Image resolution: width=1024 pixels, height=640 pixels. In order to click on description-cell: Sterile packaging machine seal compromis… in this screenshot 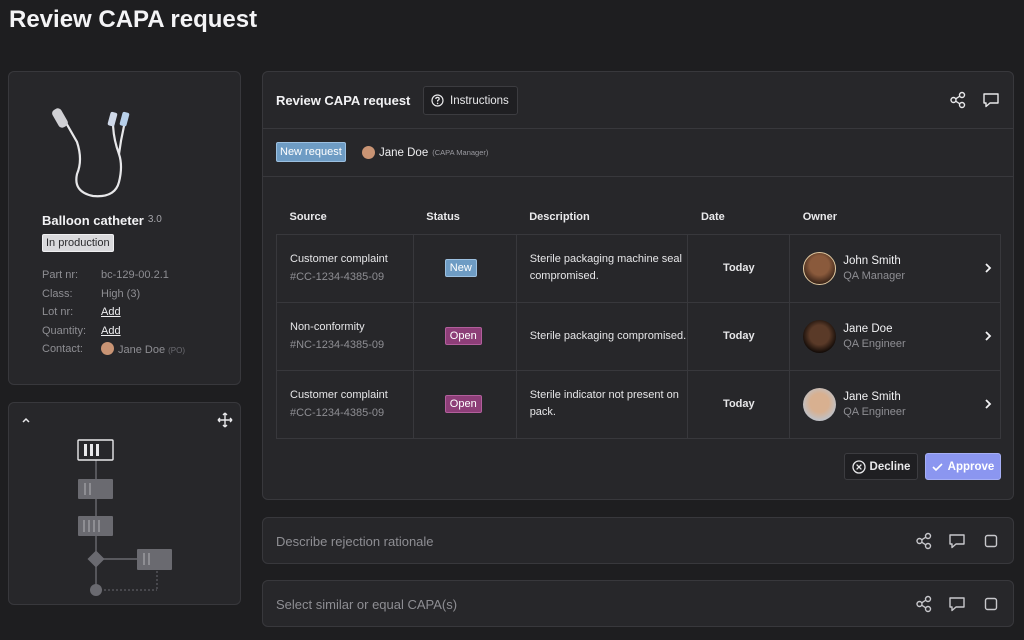, I will do `click(602, 268)`.